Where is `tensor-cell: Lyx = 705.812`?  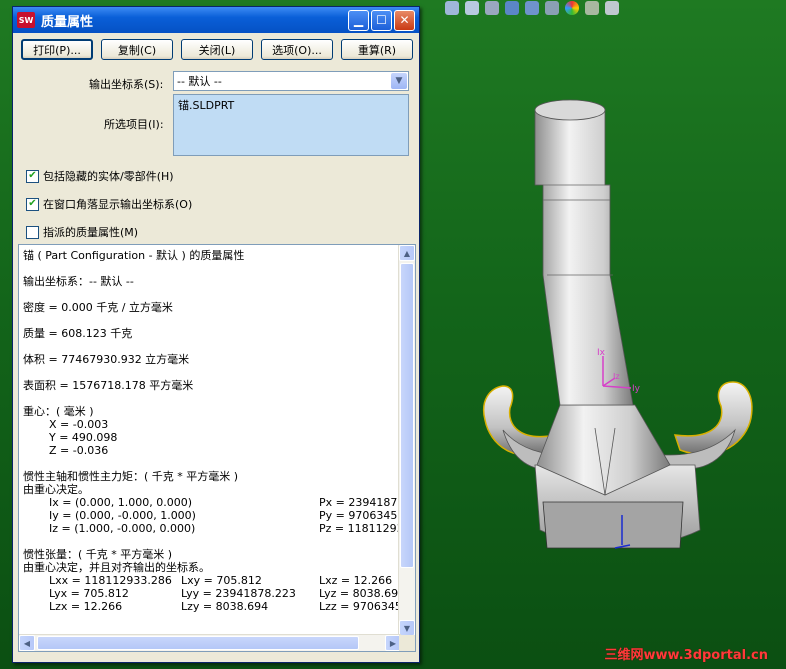 tensor-cell: Lyx = 705.812 is located at coordinates (89, 593).